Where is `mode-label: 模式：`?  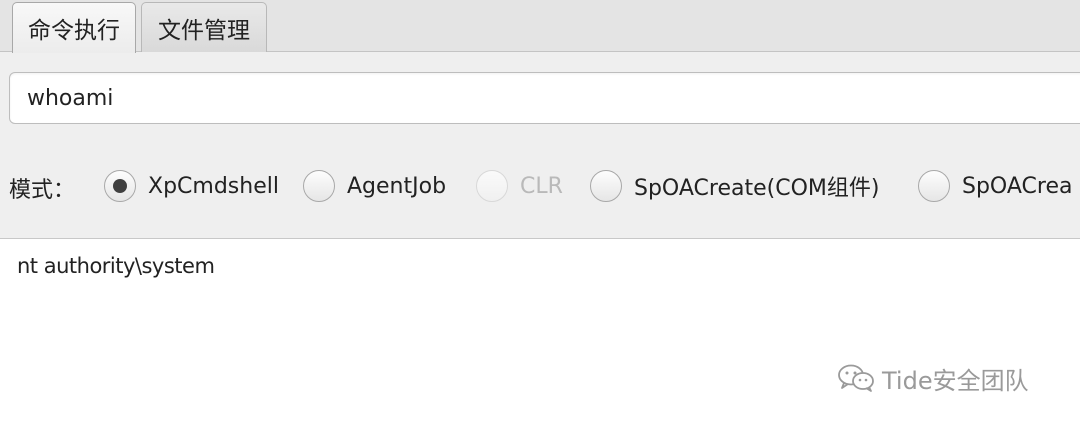 mode-label: 模式： is located at coordinates (42, 190).